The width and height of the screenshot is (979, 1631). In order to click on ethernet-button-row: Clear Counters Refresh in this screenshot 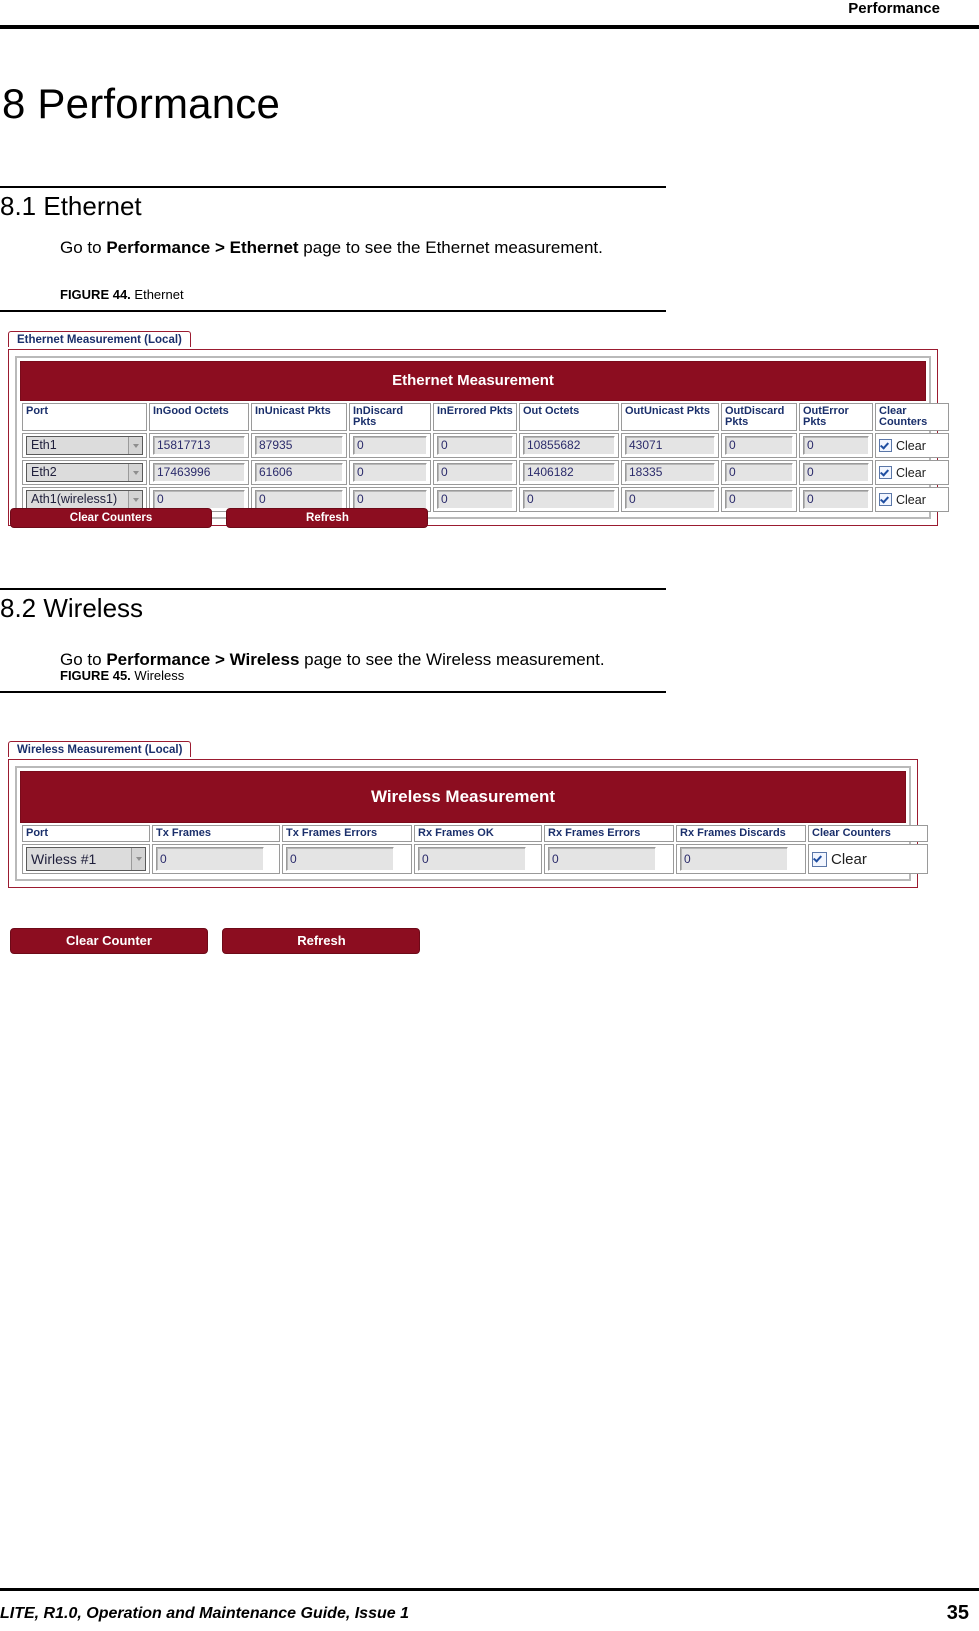, I will do `click(219, 518)`.